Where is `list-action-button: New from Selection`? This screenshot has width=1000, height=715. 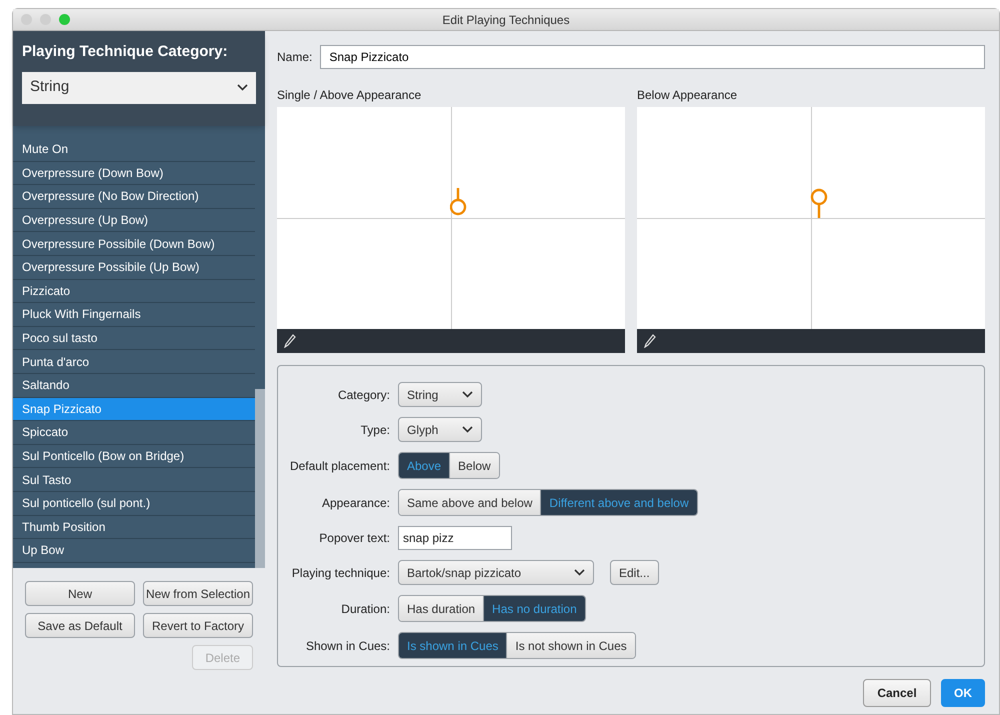 list-action-button: New from Selection is located at coordinates (198, 593).